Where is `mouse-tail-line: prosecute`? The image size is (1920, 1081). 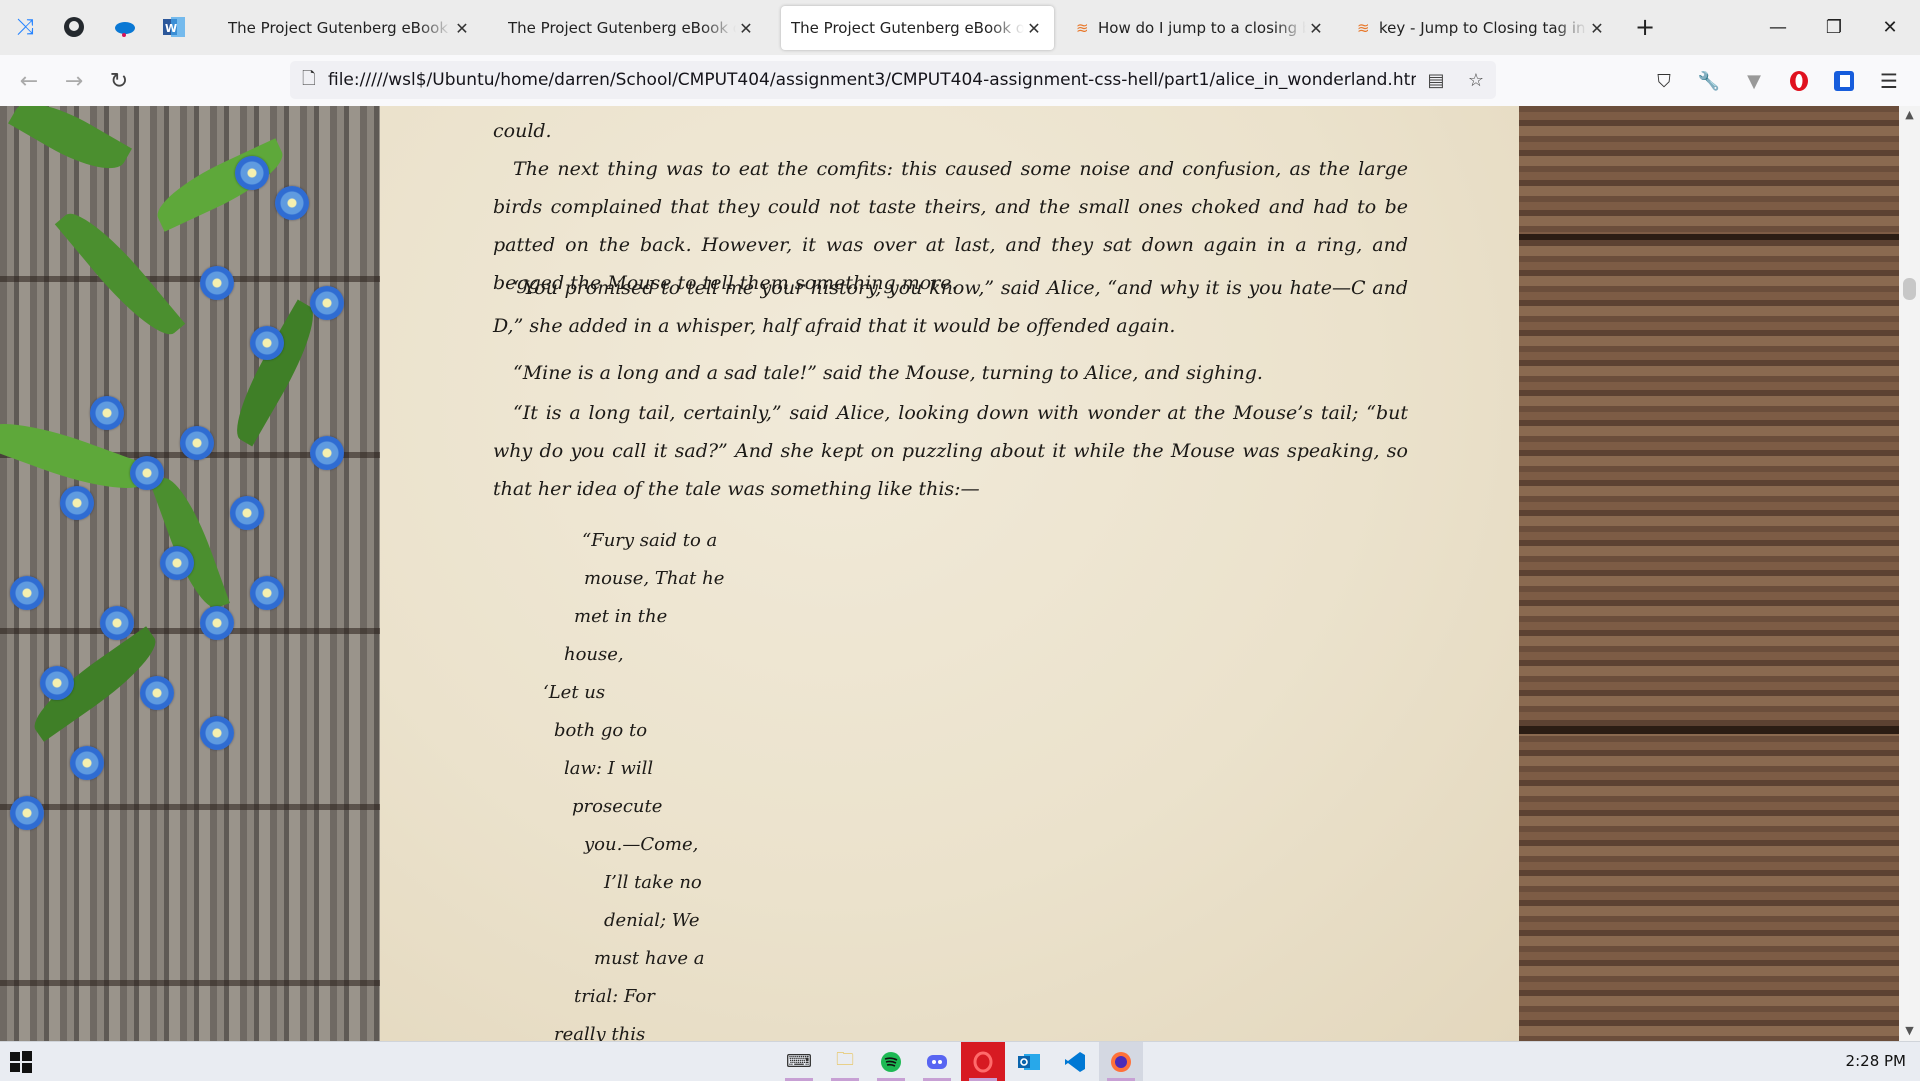 mouse-tail-line: prosecute is located at coordinates (617, 806).